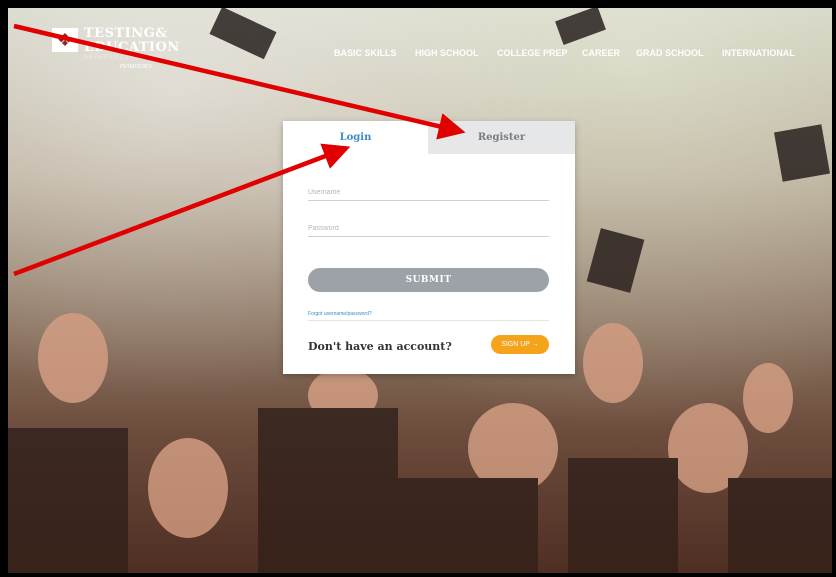  I want to click on logo-text-line1: TESTING&, so click(126, 33).